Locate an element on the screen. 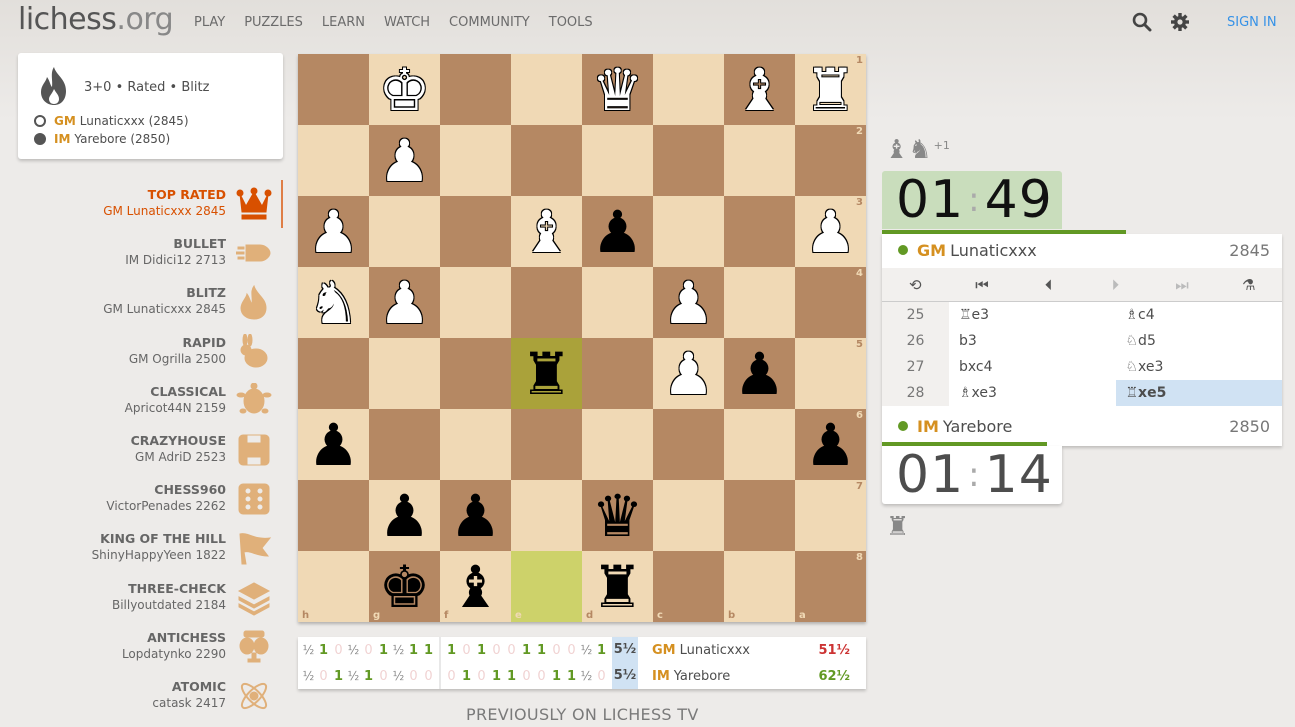  white-move: b3 is located at coordinates (1032, 341).